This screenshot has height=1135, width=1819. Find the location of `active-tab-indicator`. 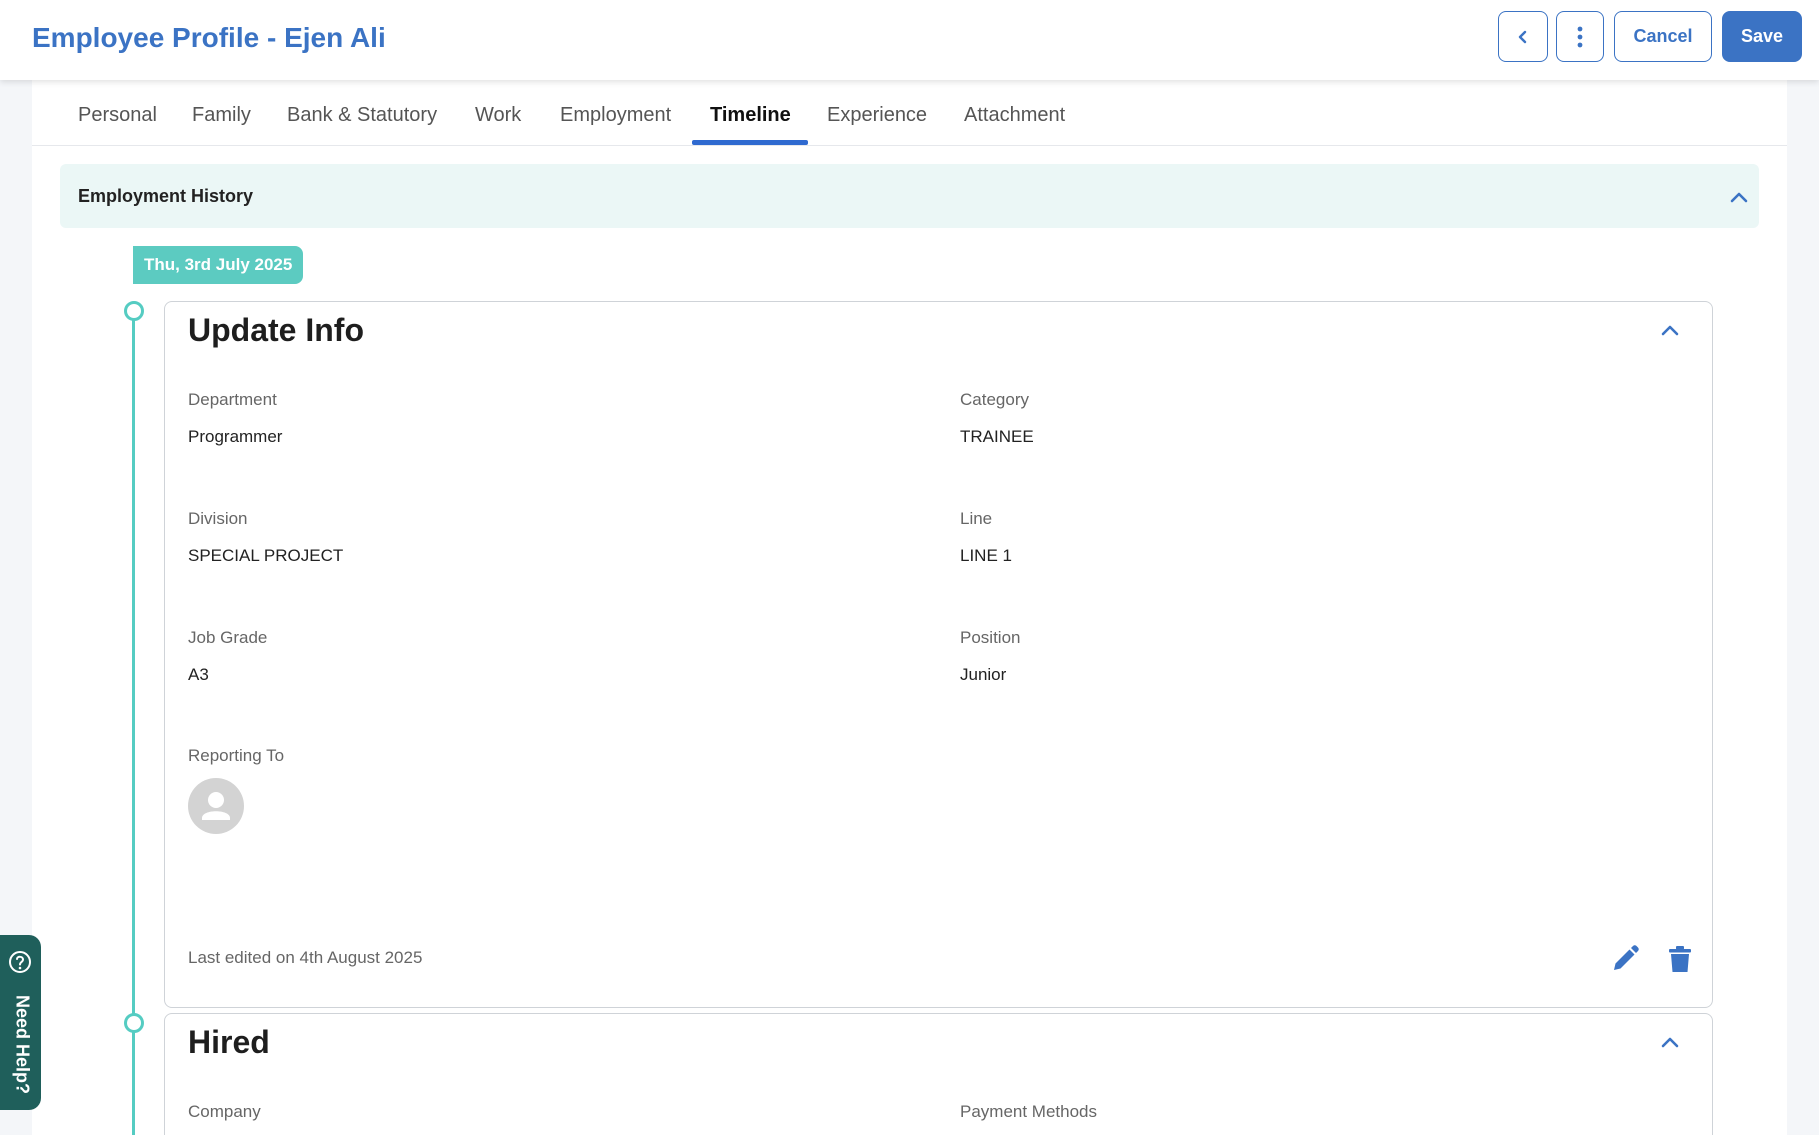

active-tab-indicator is located at coordinates (750, 142).